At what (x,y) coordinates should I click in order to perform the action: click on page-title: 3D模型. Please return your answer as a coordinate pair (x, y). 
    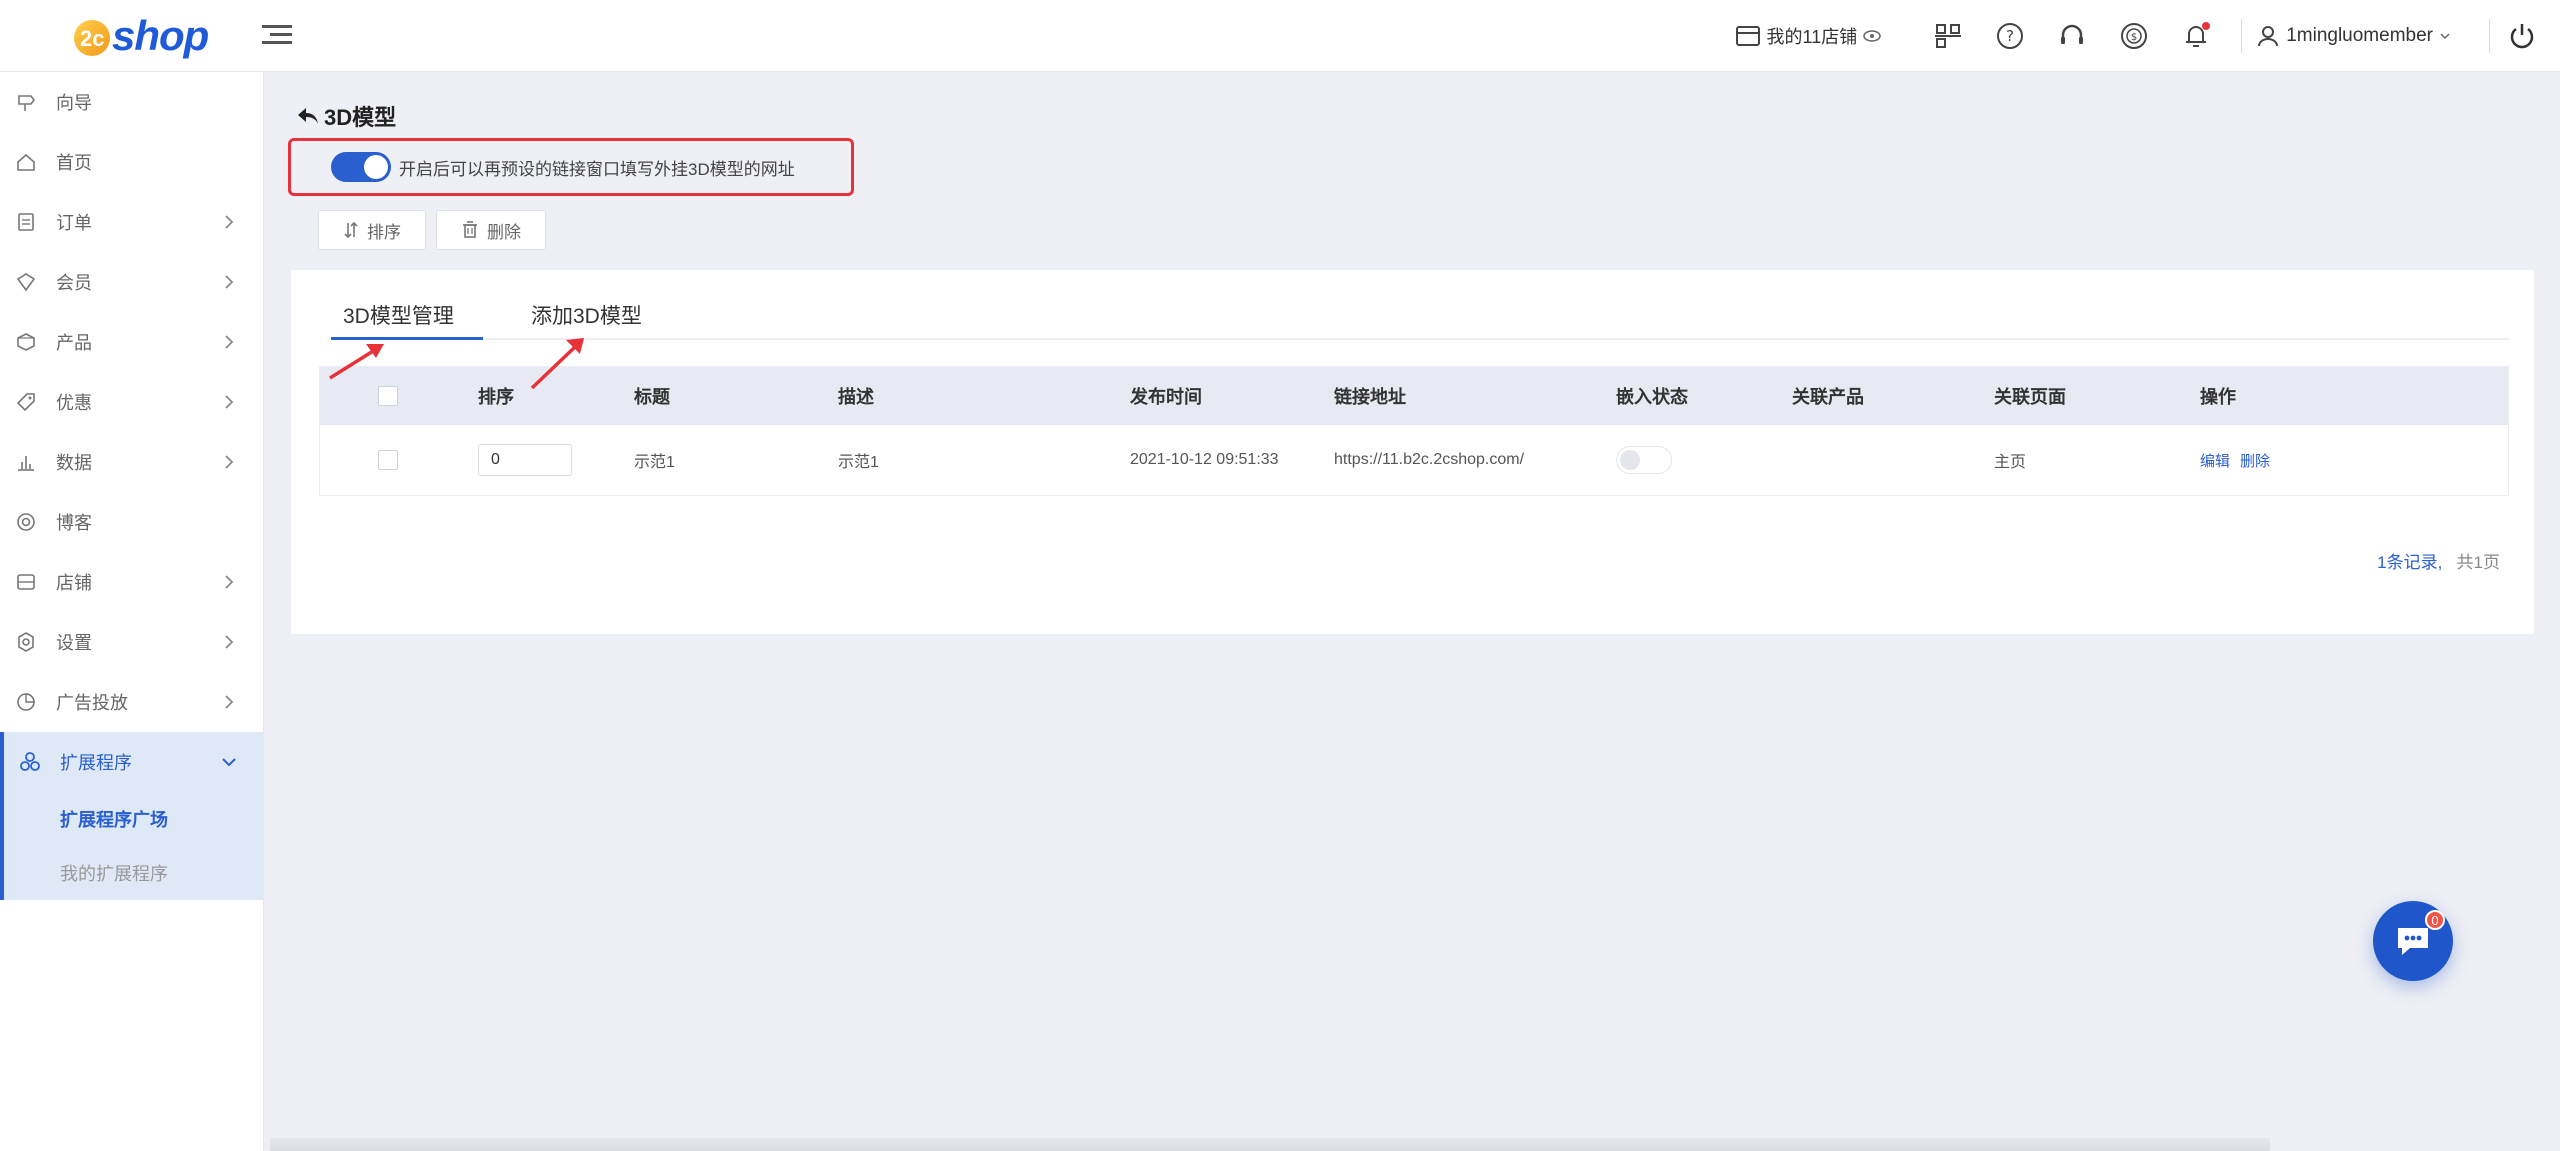
    Looking at the image, I should click on (346, 116).